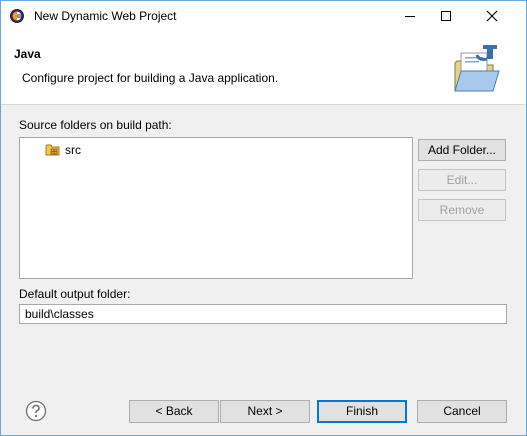  Describe the element at coordinates (75, 294) in the screenshot. I see `output-folder-label: Default output folder:` at that location.